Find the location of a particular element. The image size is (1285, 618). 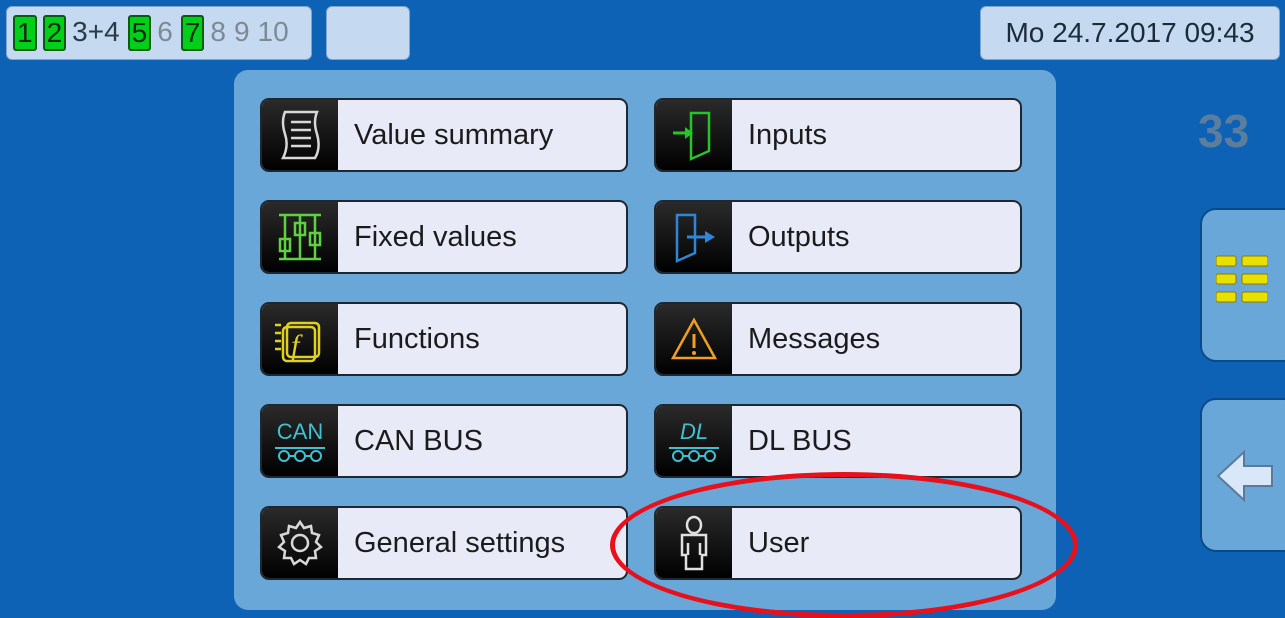

page-7: 7 is located at coordinates (192, 33).